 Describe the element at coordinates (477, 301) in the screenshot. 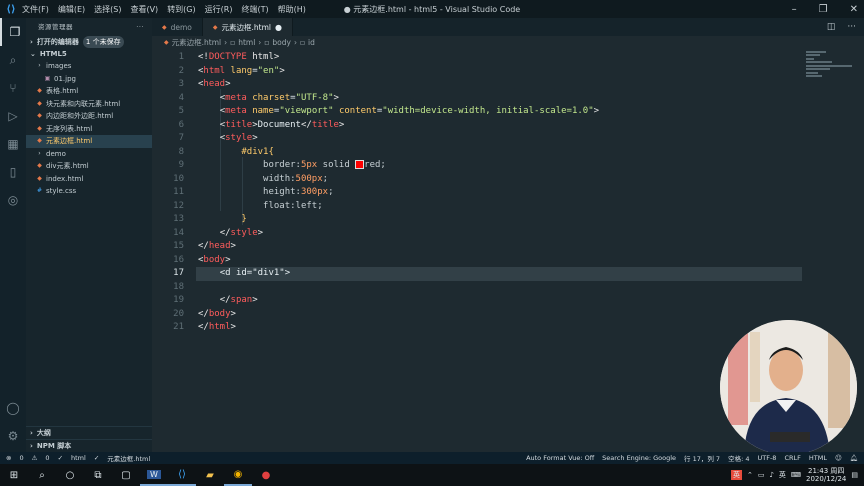

I see `code-line: </span>` at that location.